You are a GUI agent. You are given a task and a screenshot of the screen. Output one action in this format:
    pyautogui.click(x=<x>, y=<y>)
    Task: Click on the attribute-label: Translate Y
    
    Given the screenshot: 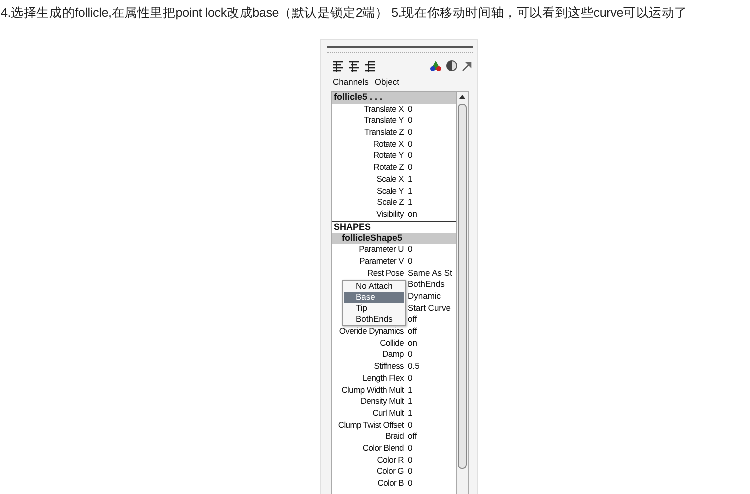 What is the action you would take?
    pyautogui.click(x=384, y=121)
    